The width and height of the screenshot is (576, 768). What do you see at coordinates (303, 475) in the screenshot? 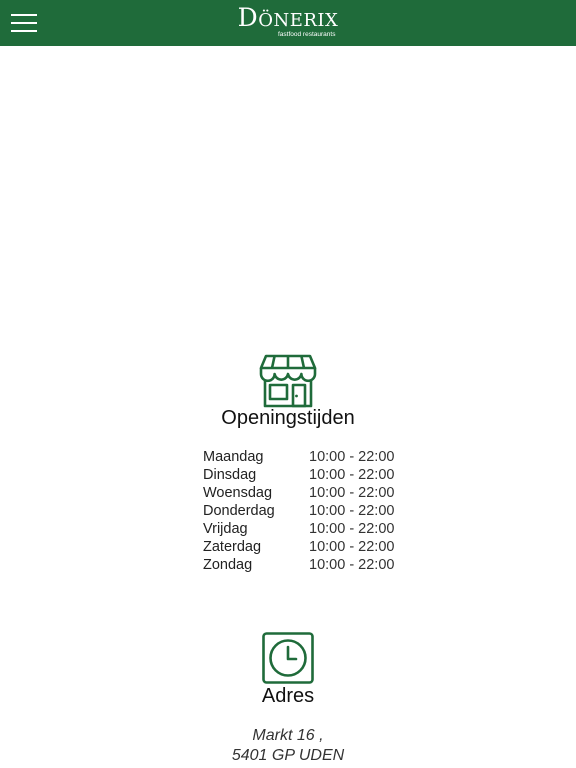
I see `hours-row: Dinsdag 10:00 - 22:00` at bounding box center [303, 475].